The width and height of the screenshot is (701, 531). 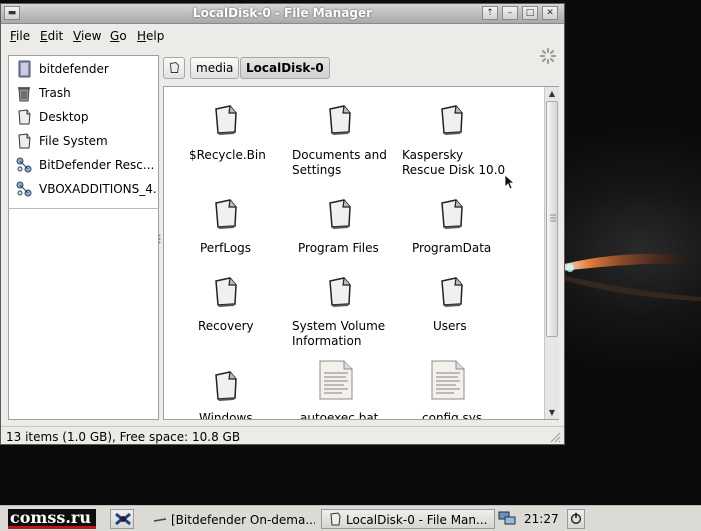 I want to click on window-title: LocalDisk-0 - File Manager, so click(x=282, y=13).